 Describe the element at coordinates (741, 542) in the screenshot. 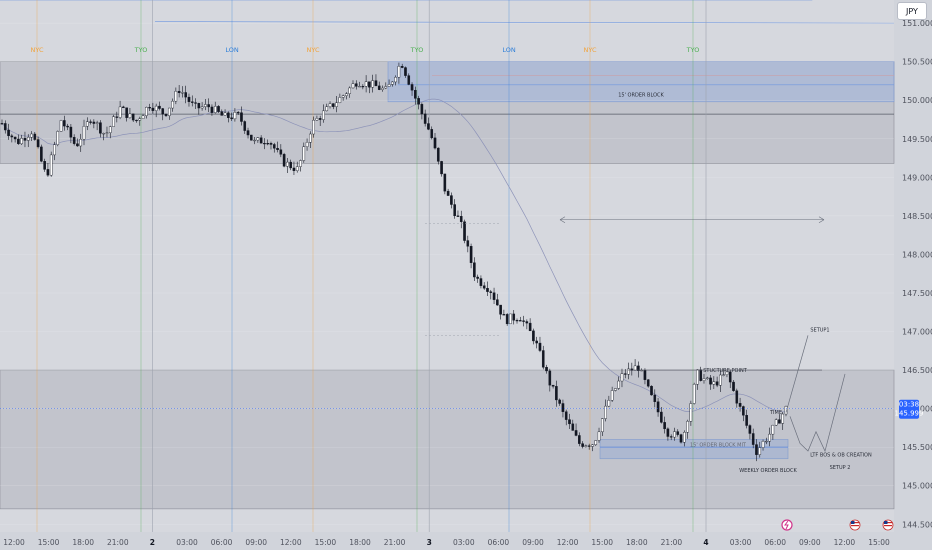

I see `time-tick-label: 03:00` at that location.